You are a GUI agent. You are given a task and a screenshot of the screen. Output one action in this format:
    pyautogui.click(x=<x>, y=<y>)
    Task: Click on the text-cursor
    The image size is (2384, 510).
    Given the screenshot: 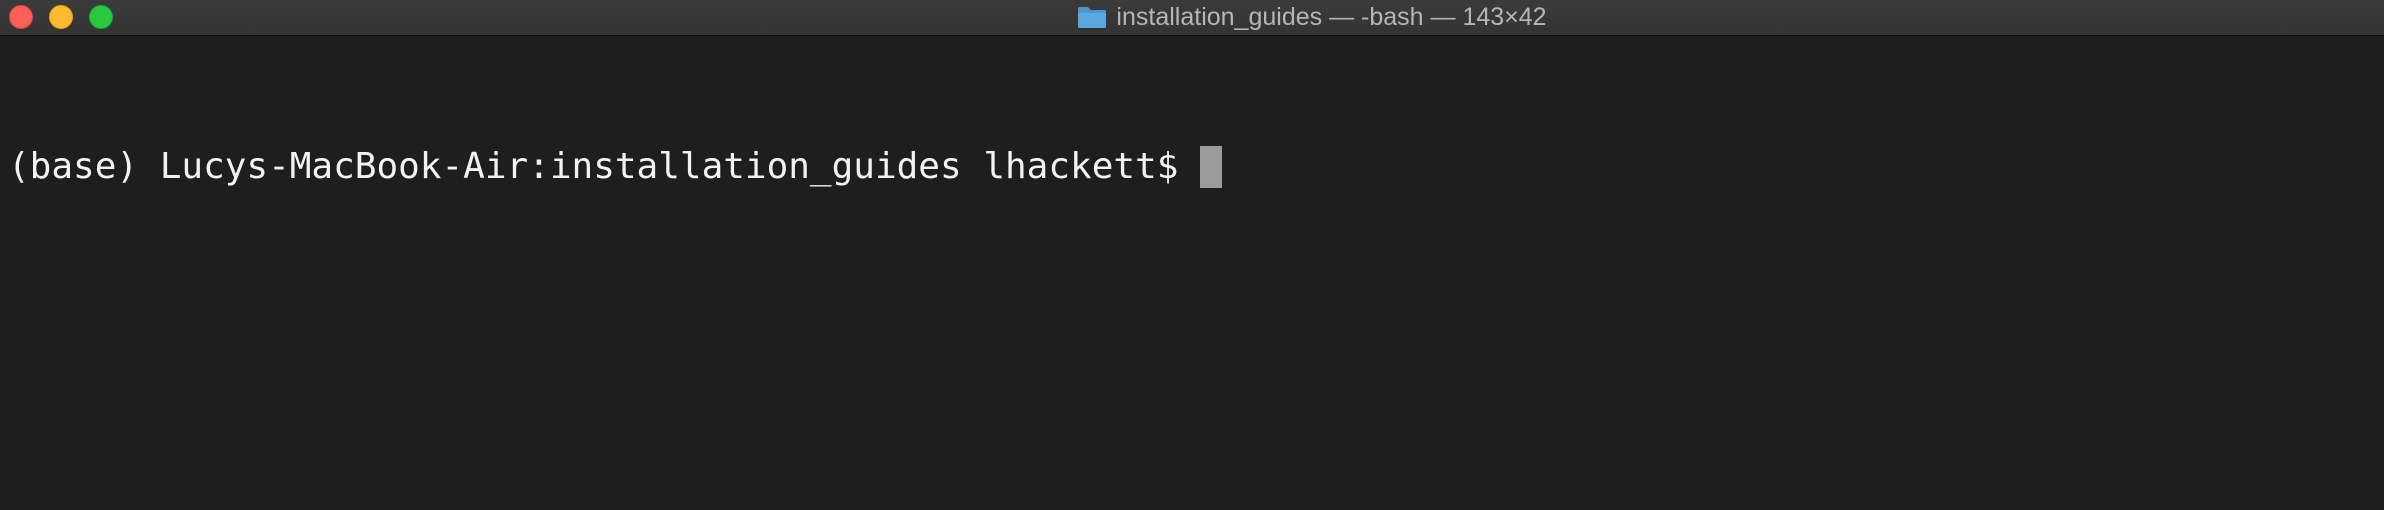 What is the action you would take?
    pyautogui.click(x=1211, y=167)
    